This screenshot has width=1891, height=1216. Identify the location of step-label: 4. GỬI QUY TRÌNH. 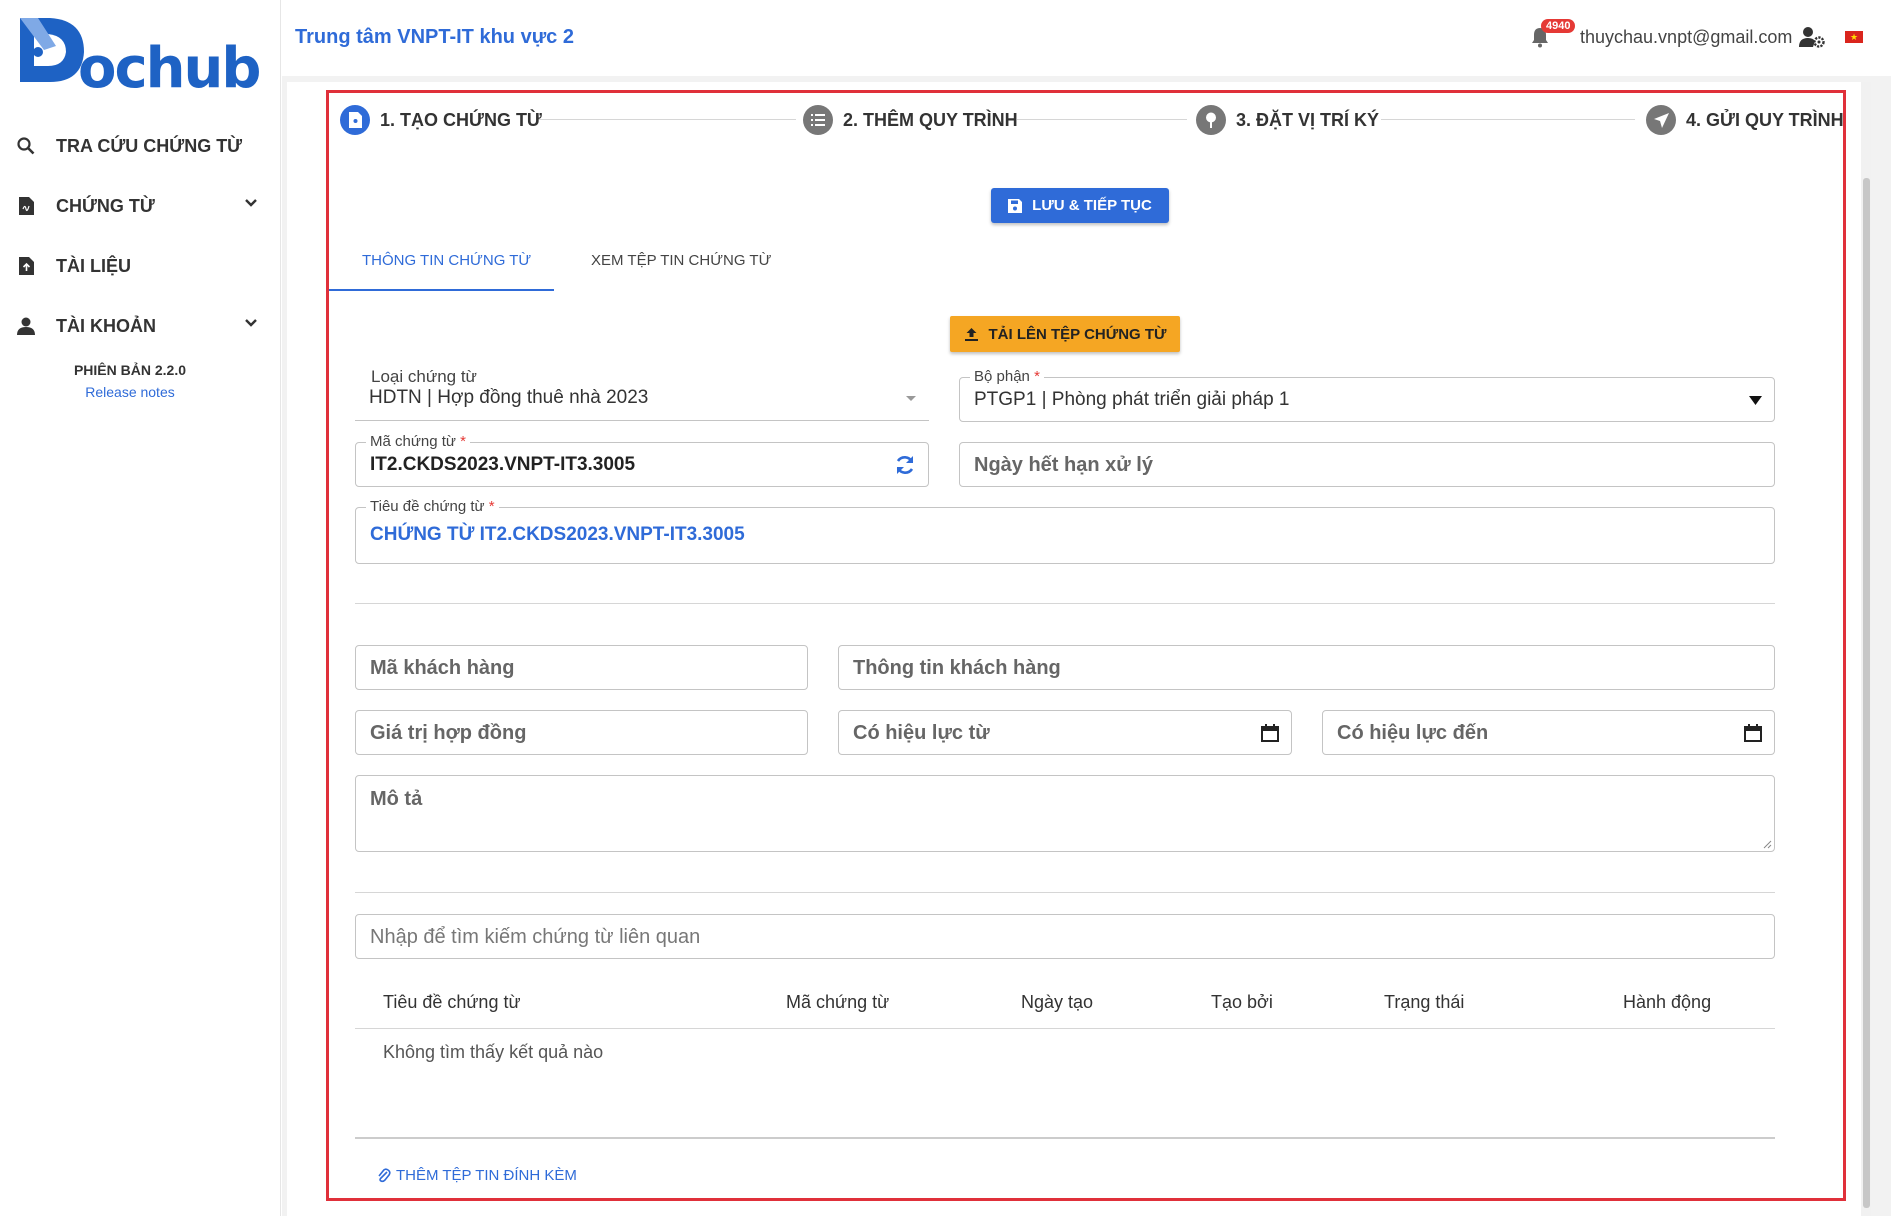
(1765, 119).